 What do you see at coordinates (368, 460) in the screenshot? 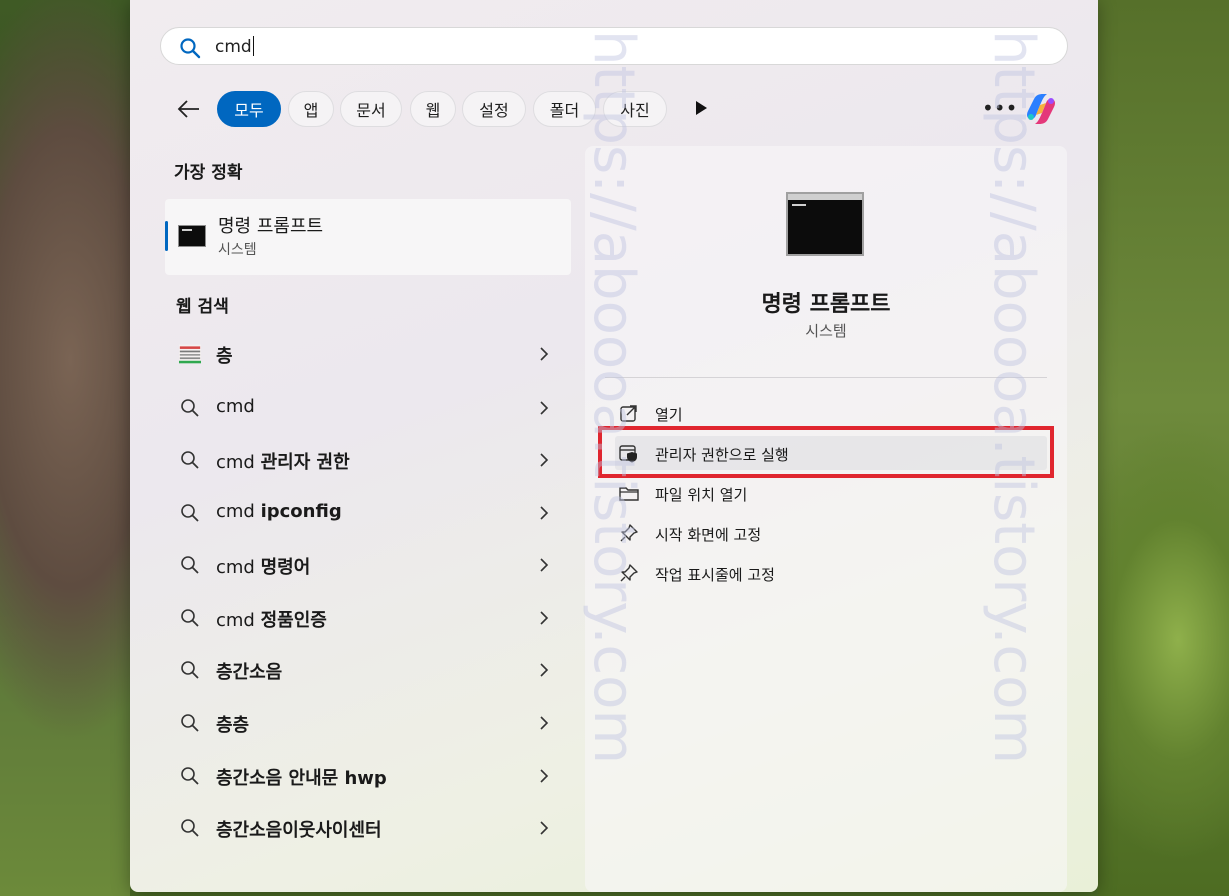
I see `web-result-item: cmd 관리자 권한` at bounding box center [368, 460].